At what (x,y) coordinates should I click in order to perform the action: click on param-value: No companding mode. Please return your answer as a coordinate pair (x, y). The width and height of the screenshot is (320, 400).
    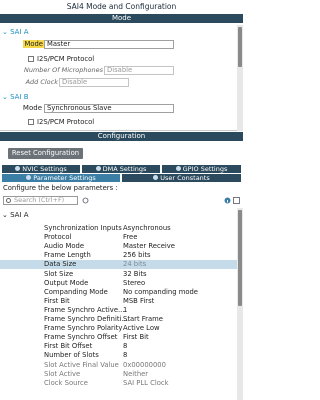
    Looking at the image, I should click on (160, 292).